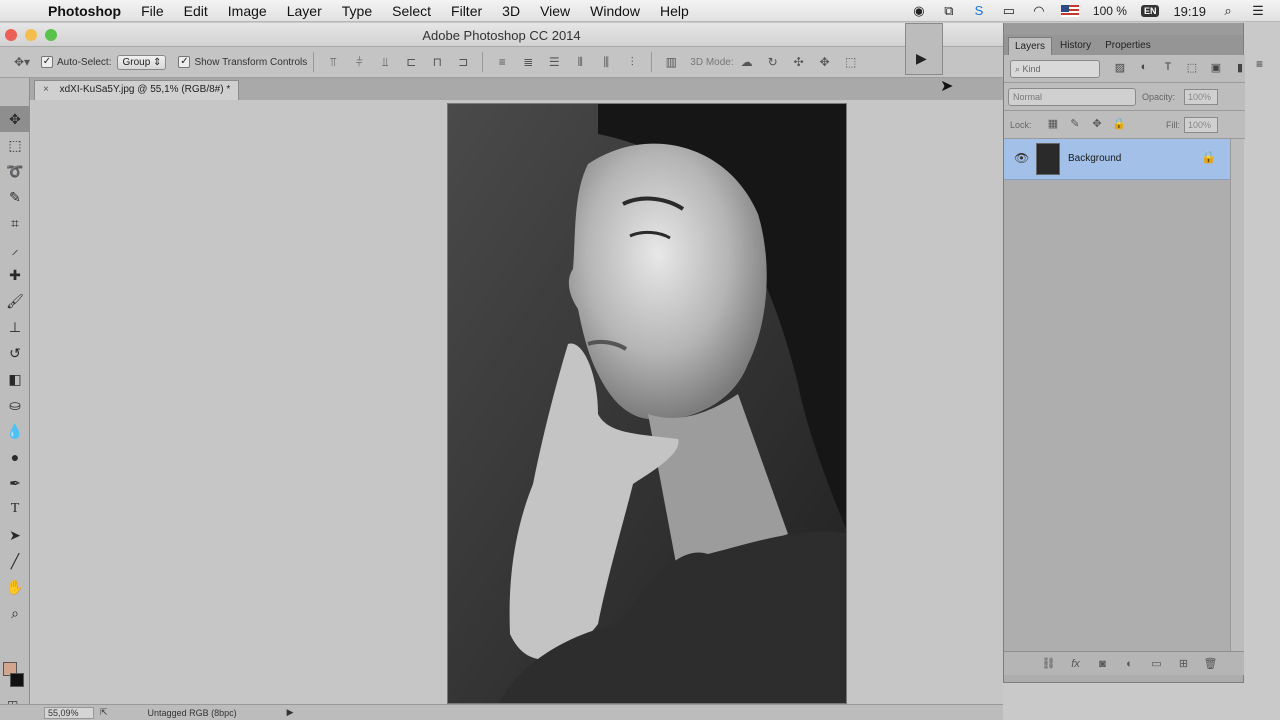 This screenshot has height=720, width=1280. What do you see at coordinates (15, 353) in the screenshot?
I see `history-brush-tool-icon: ↺` at bounding box center [15, 353].